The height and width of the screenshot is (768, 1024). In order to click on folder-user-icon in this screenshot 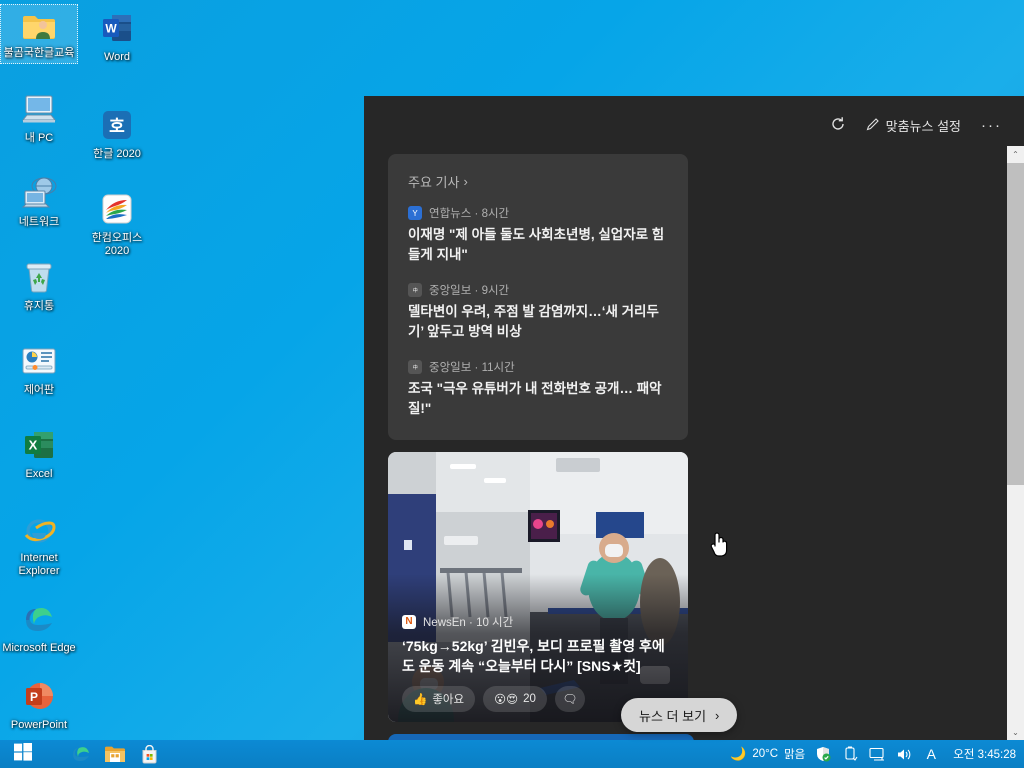, I will do `click(39, 26)`.